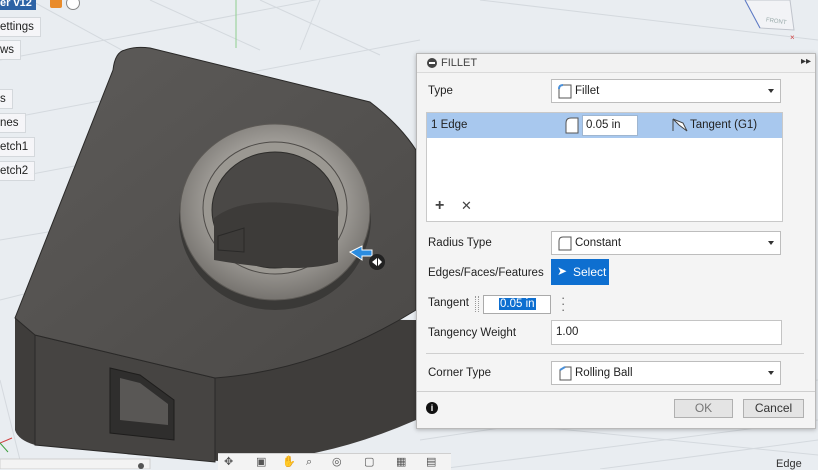 The height and width of the screenshot is (470, 818). Describe the element at coordinates (806, 61) in the screenshot. I see `expand-icon: ▸▸` at that location.